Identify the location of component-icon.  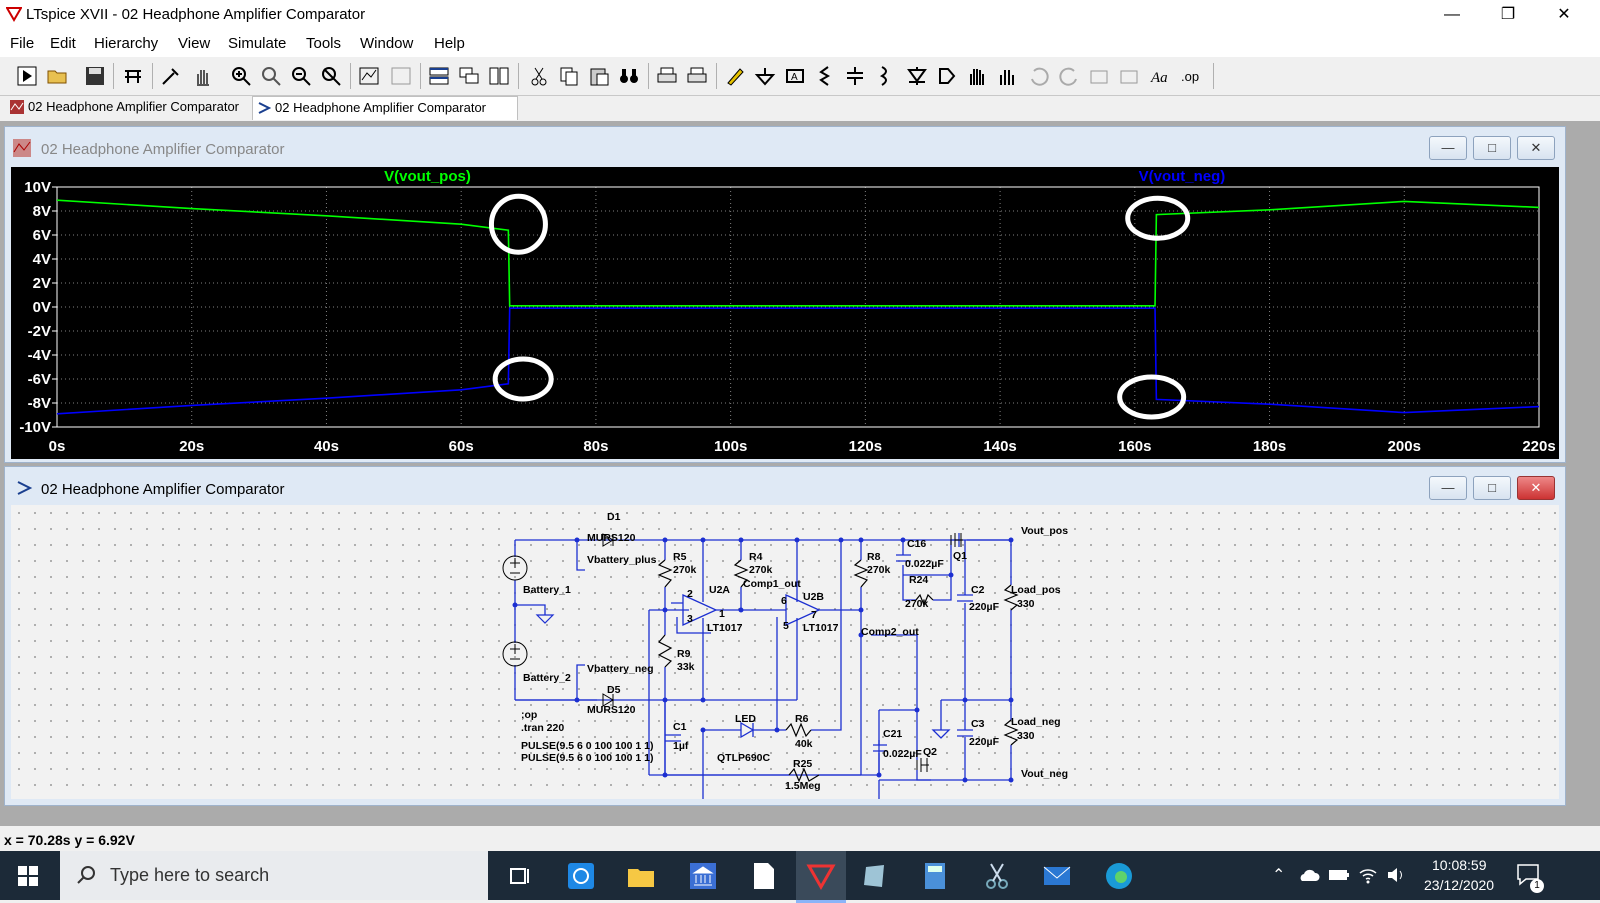
(947, 76).